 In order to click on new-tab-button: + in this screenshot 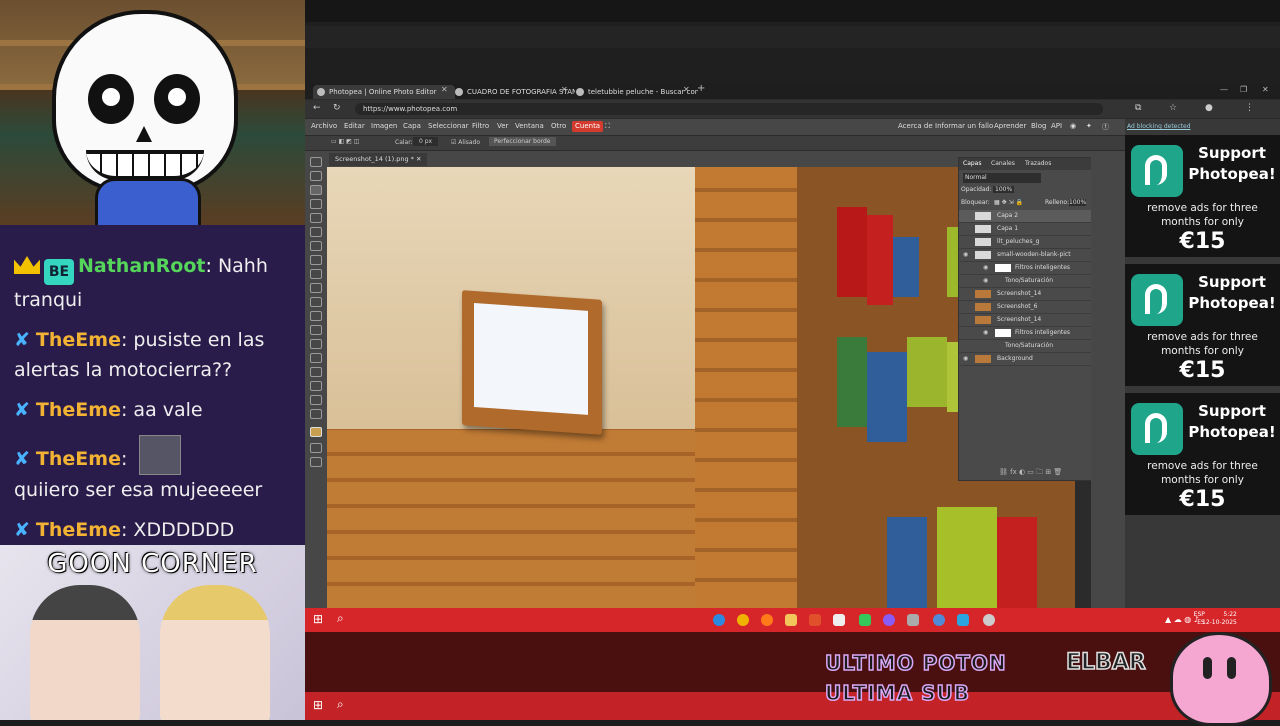, I will do `click(701, 88)`.